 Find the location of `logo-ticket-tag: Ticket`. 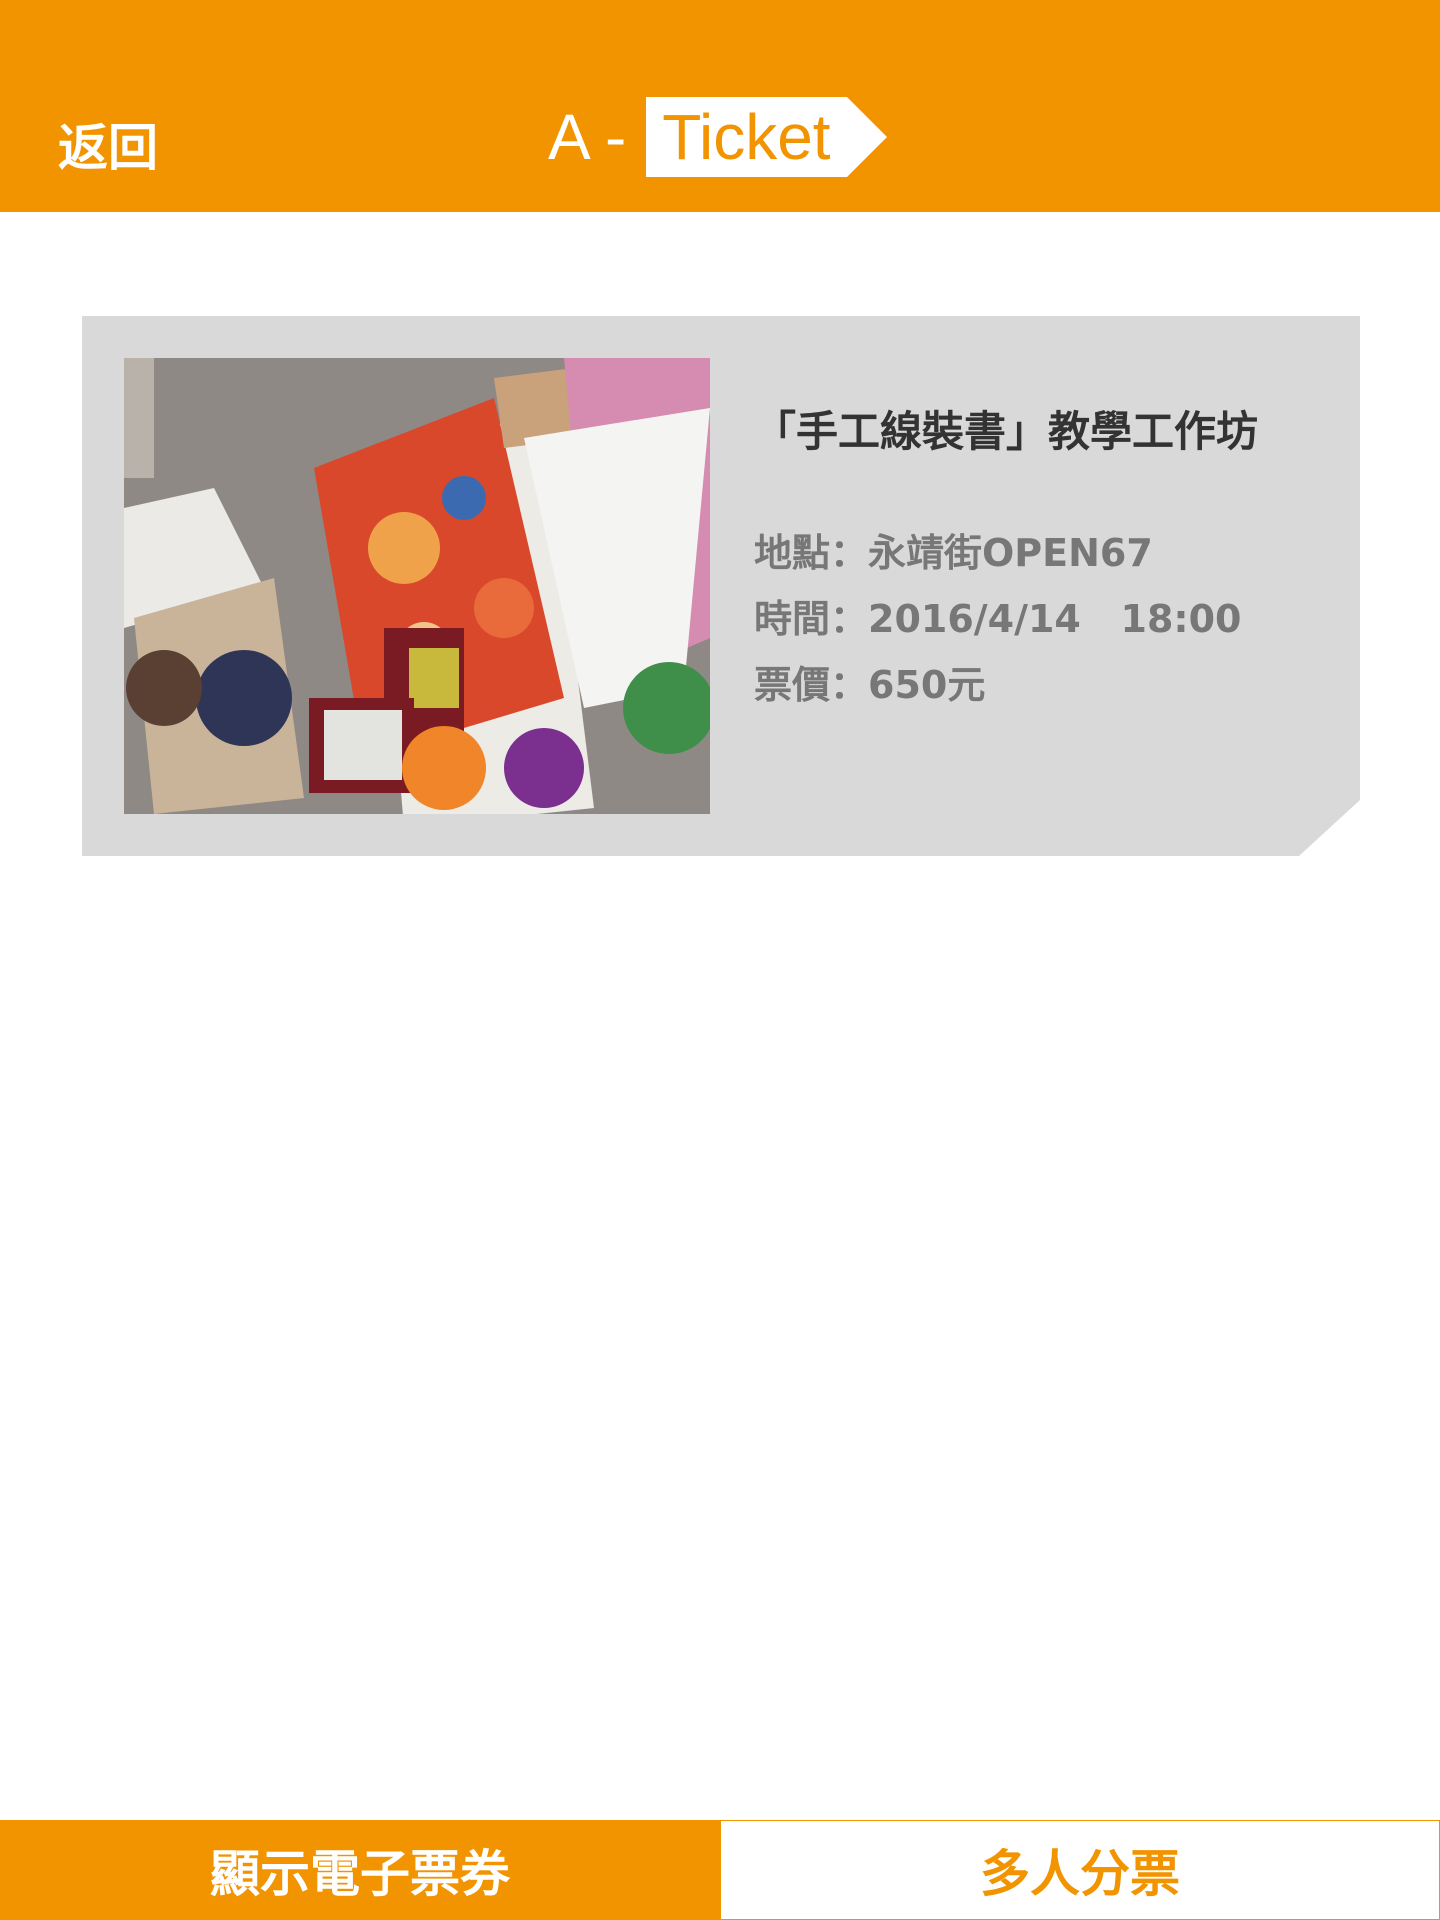

logo-ticket-tag: Ticket is located at coordinates (766, 137).